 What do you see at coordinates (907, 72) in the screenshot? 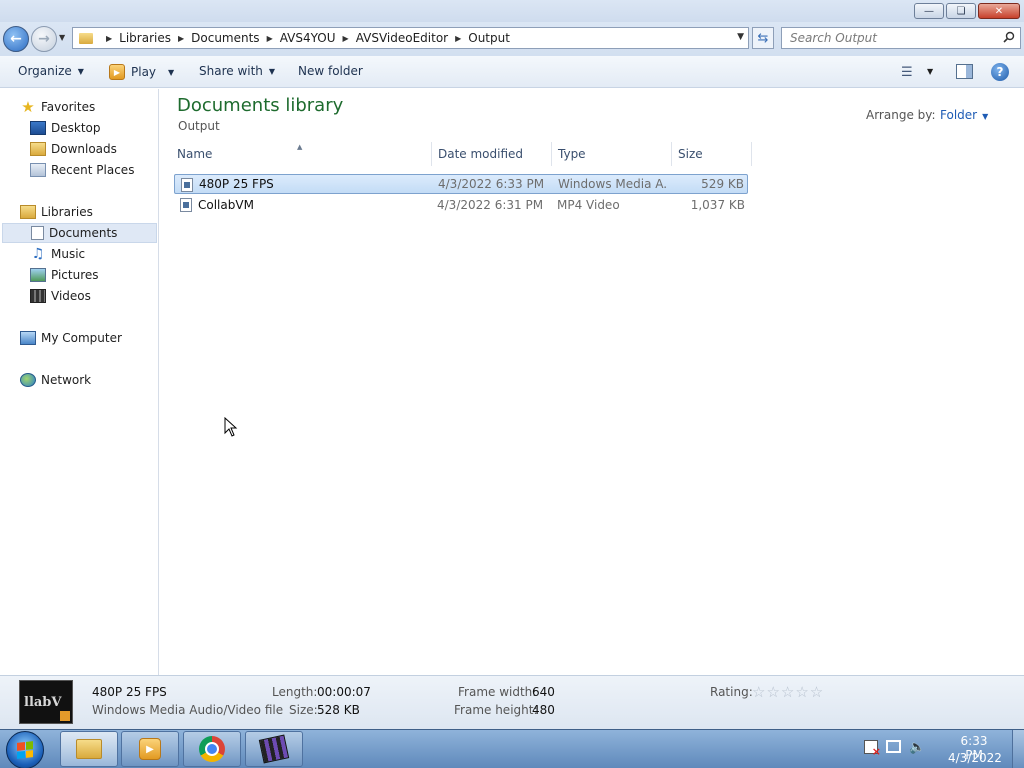
I see `change-view-icon: ☰` at bounding box center [907, 72].